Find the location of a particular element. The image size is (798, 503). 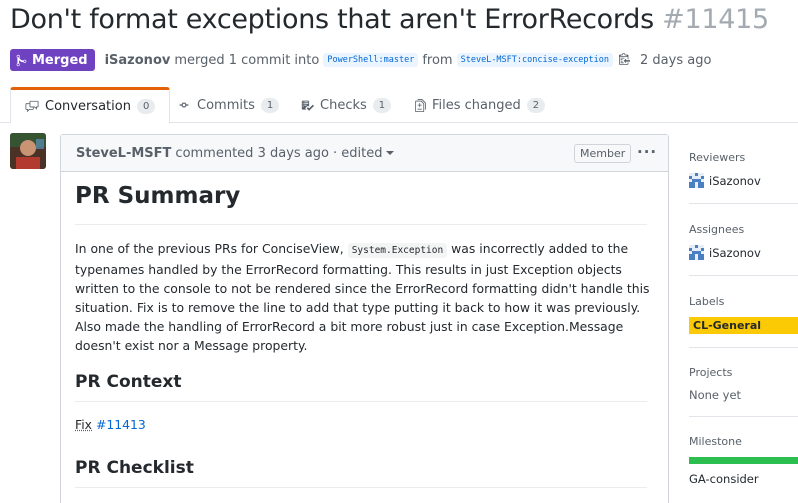

from-text: from is located at coordinates (437, 60).